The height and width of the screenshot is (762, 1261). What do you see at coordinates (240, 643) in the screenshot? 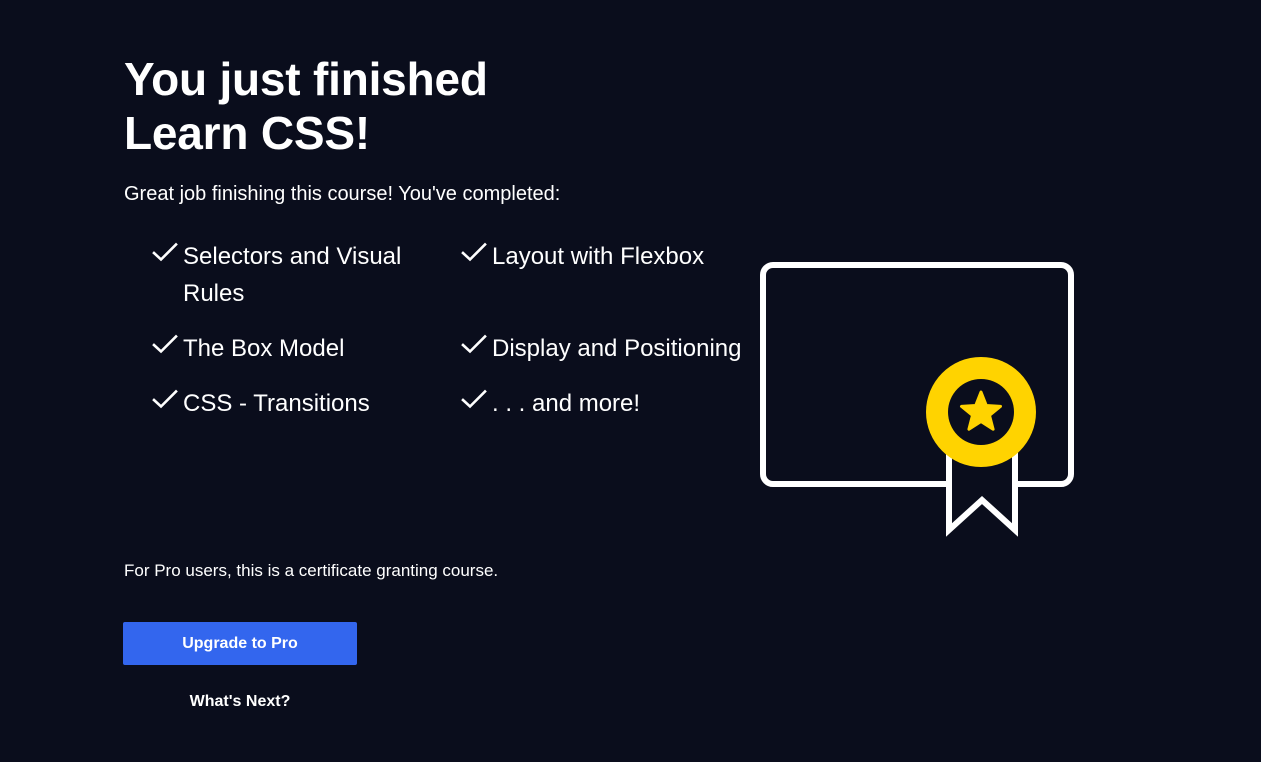
I see `upgrade-to-pro-button: Upgrade to Pro` at bounding box center [240, 643].